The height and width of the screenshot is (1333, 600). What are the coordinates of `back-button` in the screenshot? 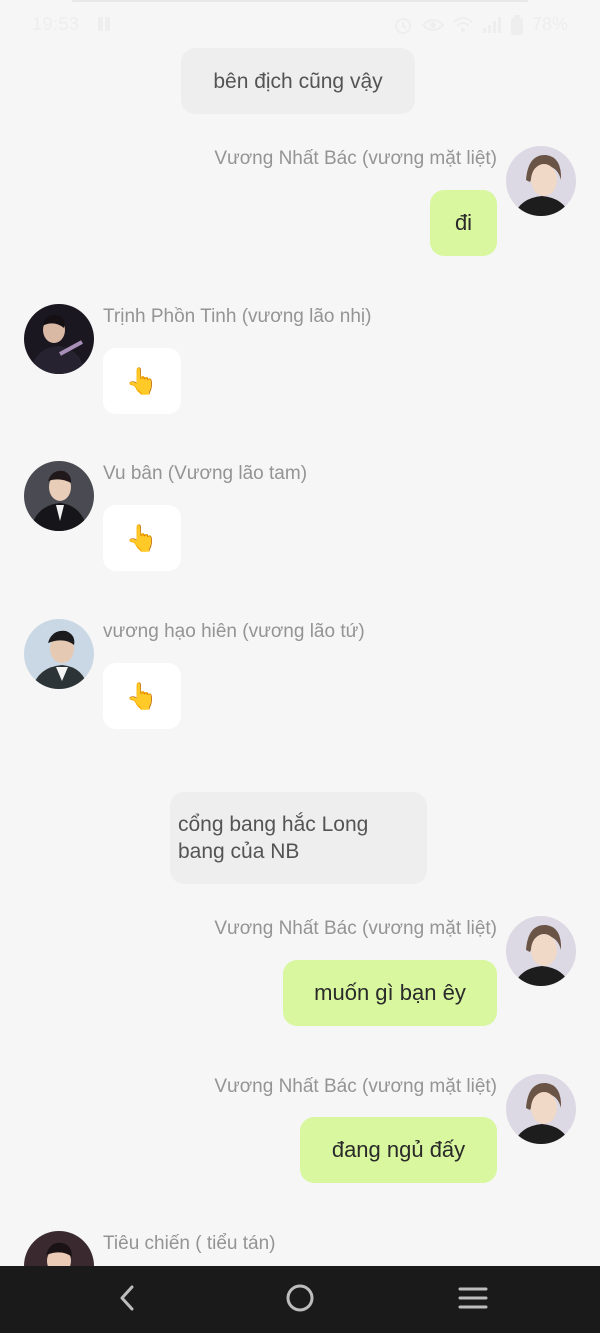 It's located at (127, 1300).